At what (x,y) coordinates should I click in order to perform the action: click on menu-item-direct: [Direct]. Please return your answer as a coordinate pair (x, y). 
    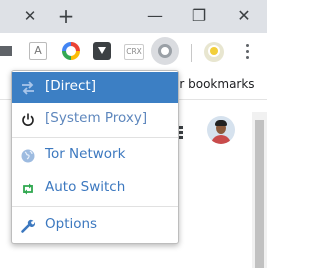
    Looking at the image, I should click on (95, 87).